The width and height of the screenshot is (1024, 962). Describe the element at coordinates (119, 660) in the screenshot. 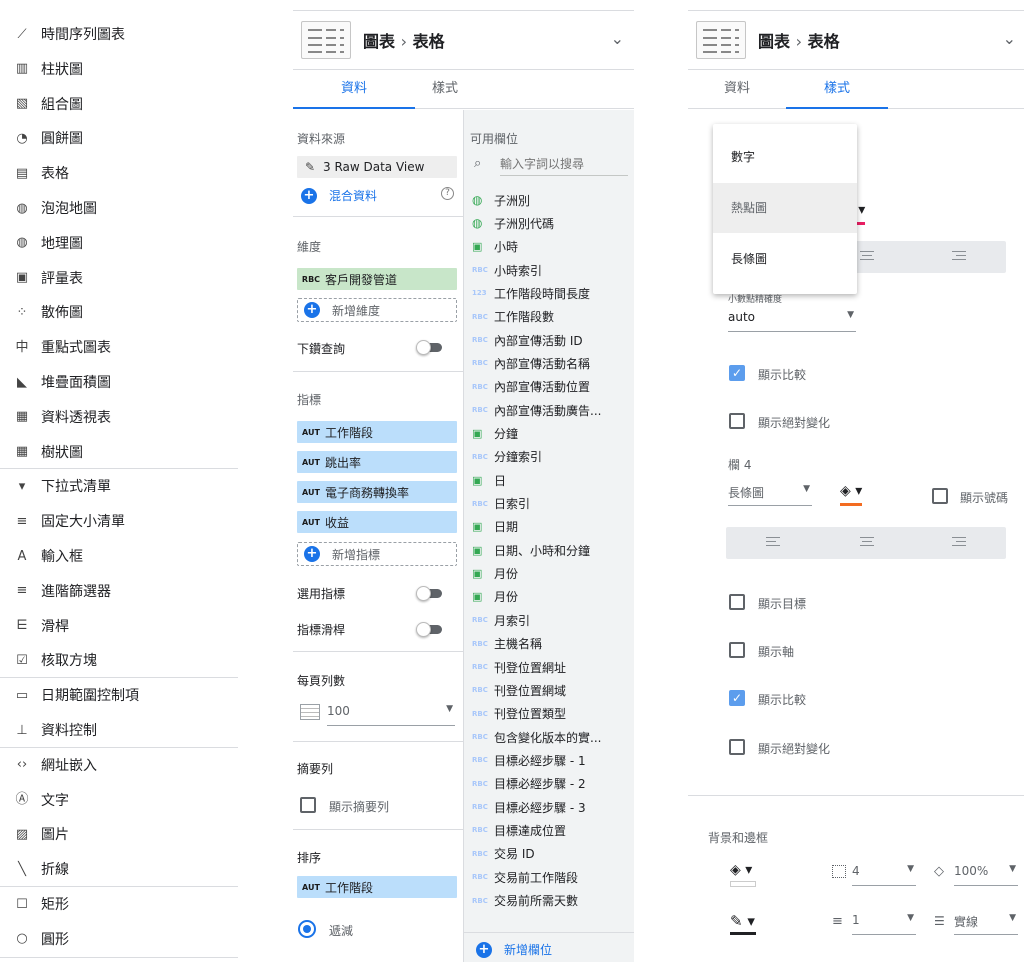

I see `menu-item: ☑ 核取方塊` at that location.